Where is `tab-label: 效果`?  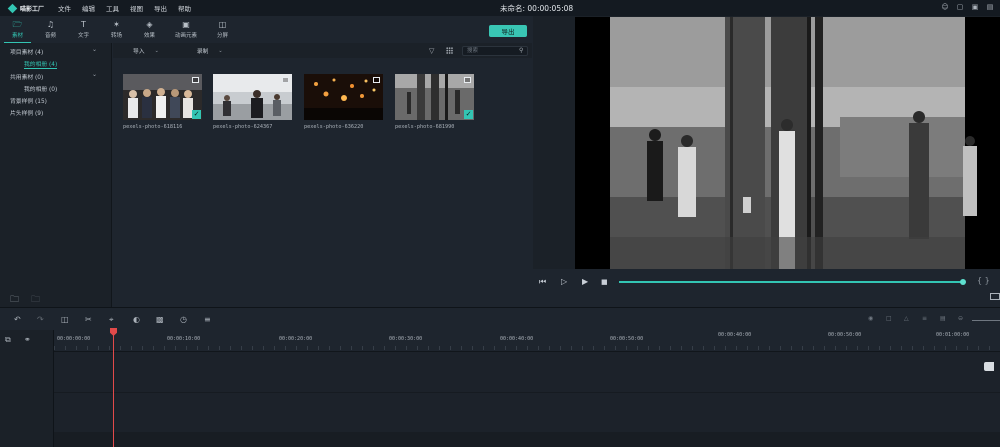 tab-label: 效果 is located at coordinates (149, 36).